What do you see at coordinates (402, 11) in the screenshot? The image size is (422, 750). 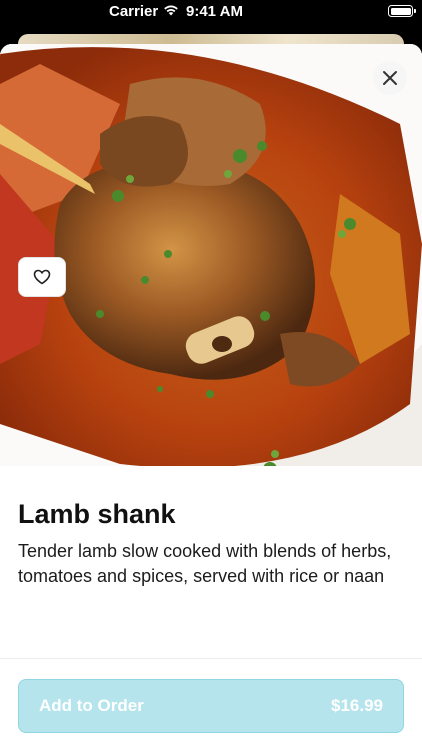 I see `battery-icon` at bounding box center [402, 11].